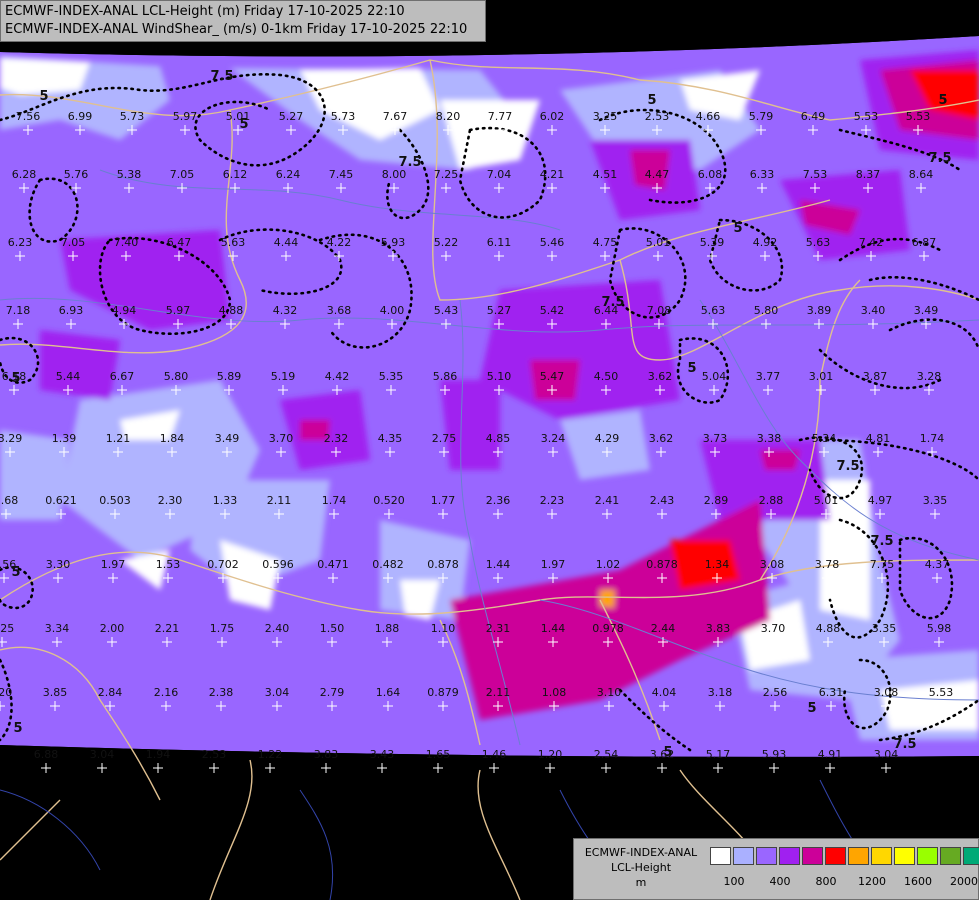 This screenshot has width=979, height=900. Describe the element at coordinates (444, 438) in the screenshot. I see `shear-value: 2.75` at that location.